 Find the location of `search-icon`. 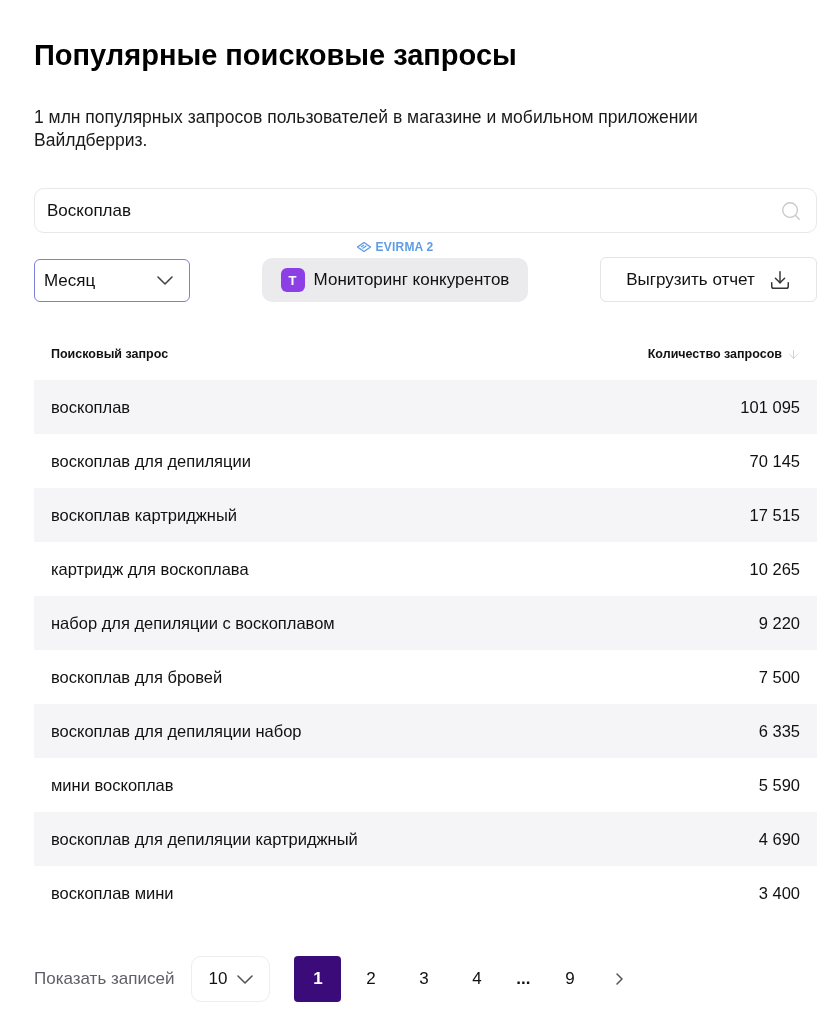

search-icon is located at coordinates (791, 210).